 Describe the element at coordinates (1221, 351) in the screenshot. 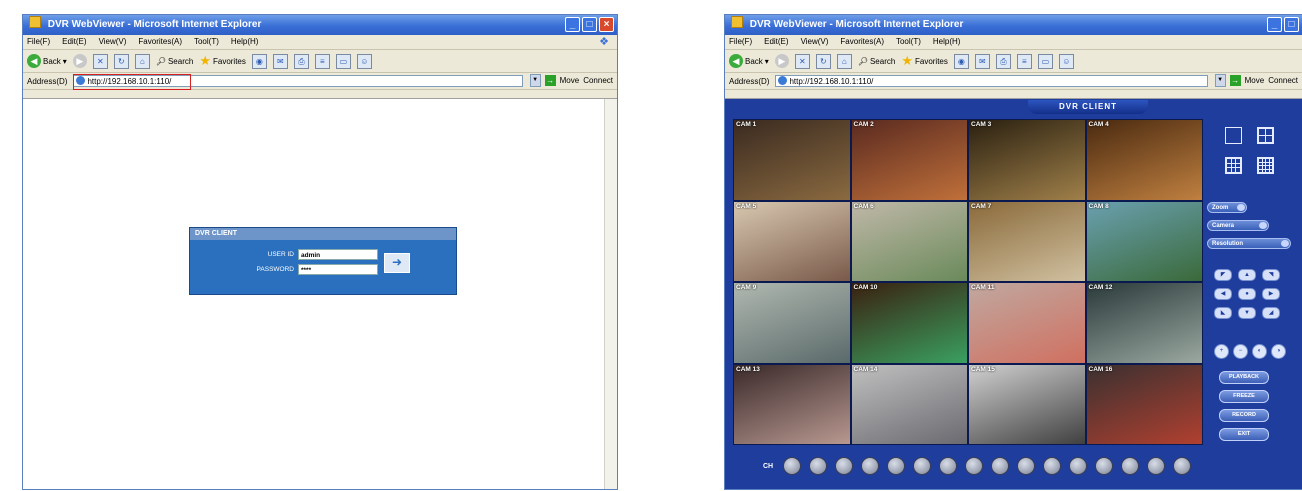

I see `zoom-in-button: +` at that location.